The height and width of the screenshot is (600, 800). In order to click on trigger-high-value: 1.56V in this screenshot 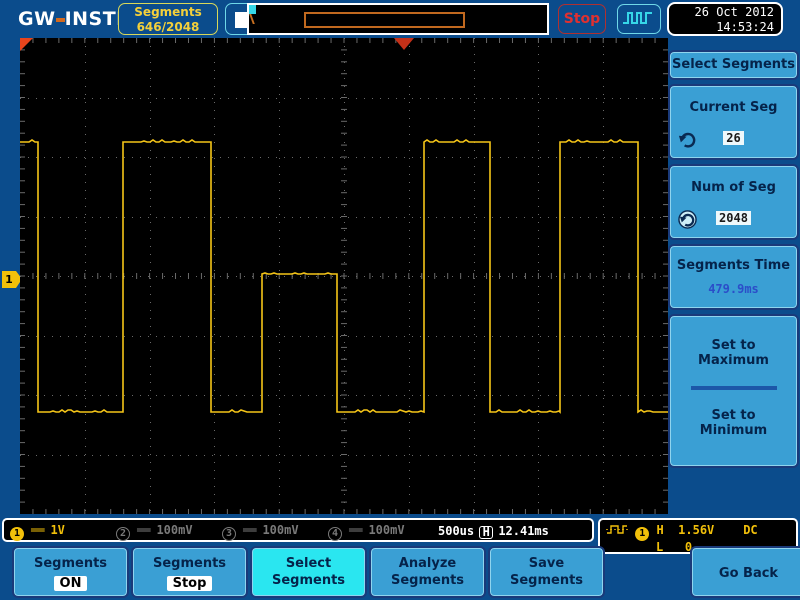, I will do `click(696, 530)`.